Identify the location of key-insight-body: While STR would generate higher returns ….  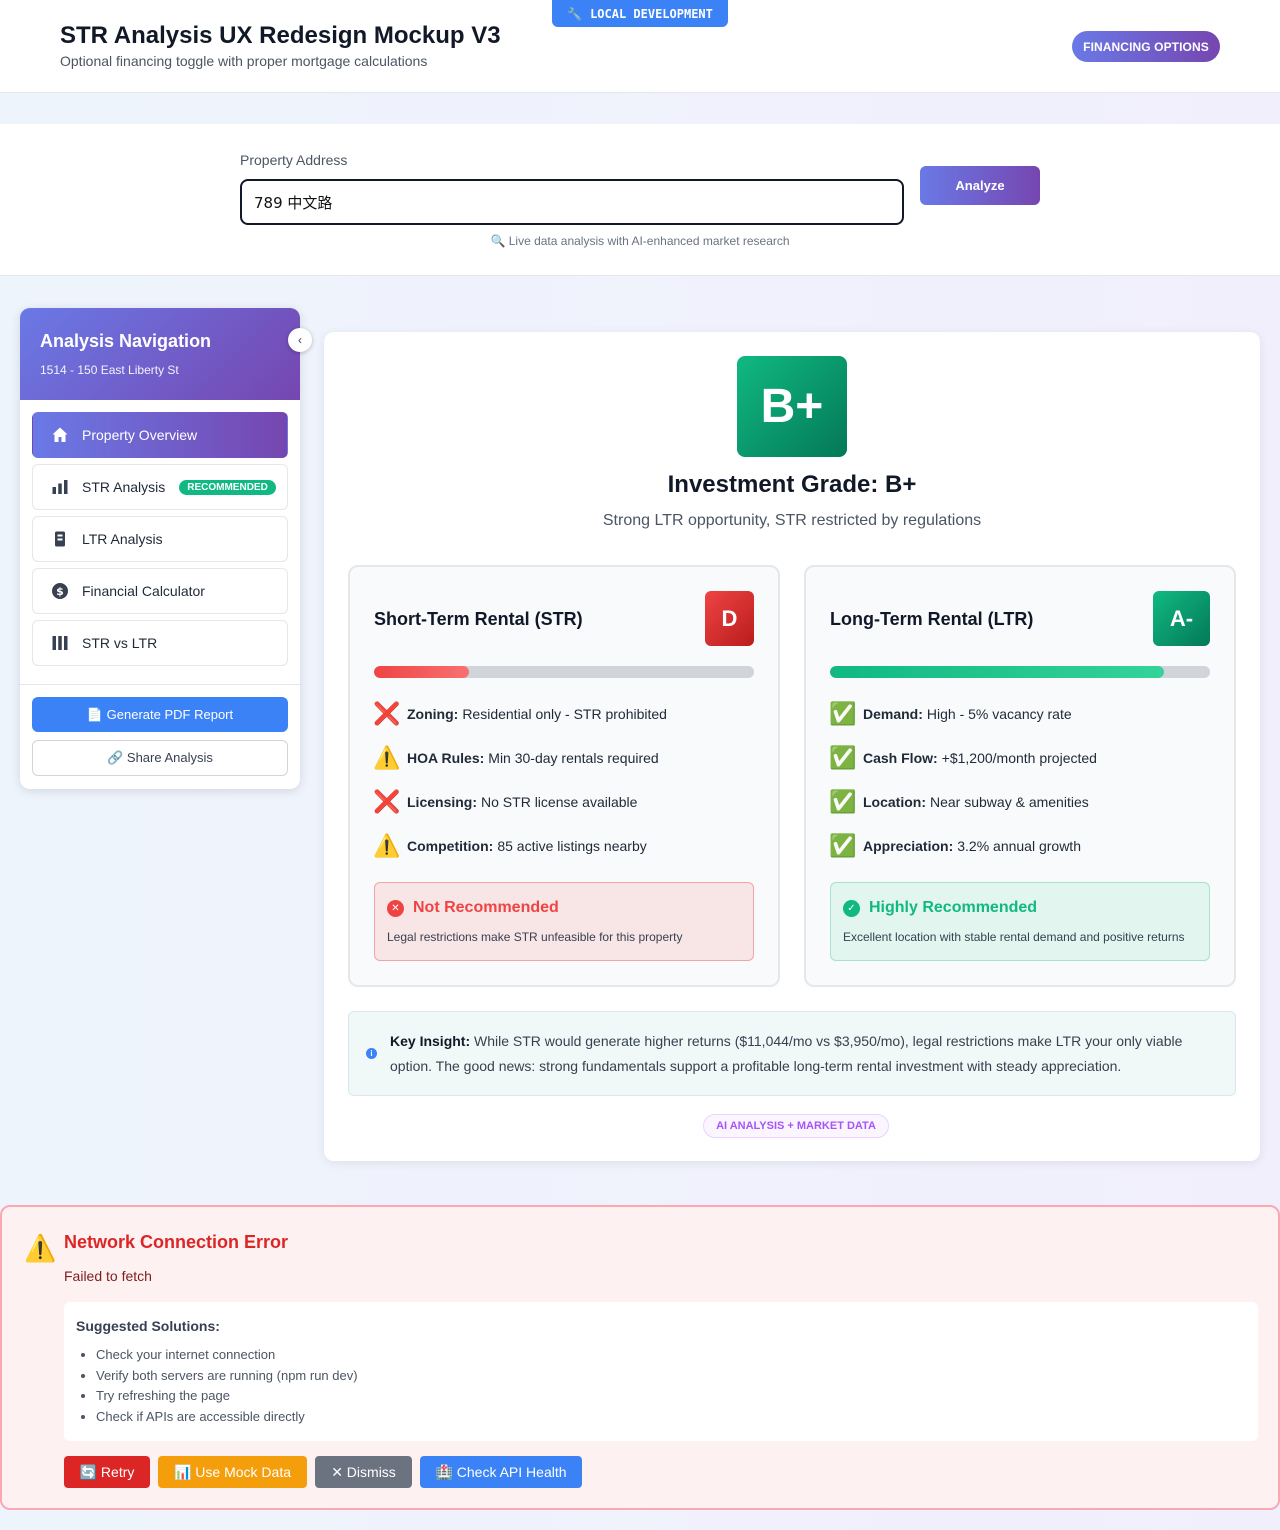
(786, 1053).